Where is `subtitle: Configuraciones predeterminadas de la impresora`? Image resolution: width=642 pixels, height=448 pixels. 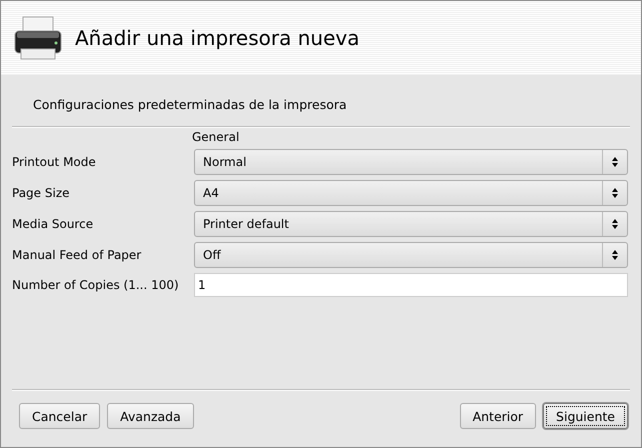
subtitle: Configuraciones predeterminadas de la impresora is located at coordinates (190, 104).